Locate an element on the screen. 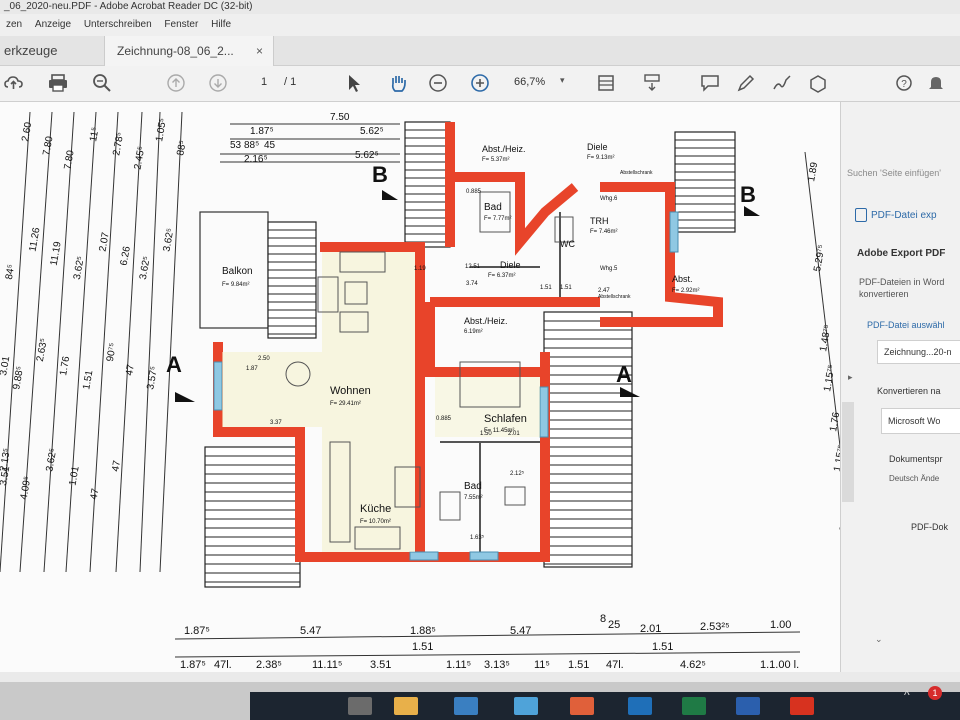 The height and width of the screenshot is (720, 960). toolbar: 1 / 1 66,7% ▾ ? is located at coordinates (480, 84).